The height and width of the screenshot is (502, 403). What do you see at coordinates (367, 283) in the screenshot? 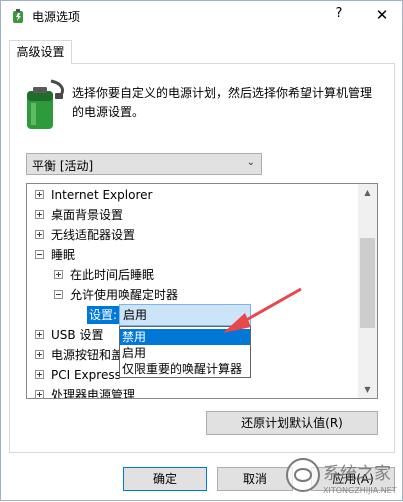
I see `scroll-thumb` at bounding box center [367, 283].